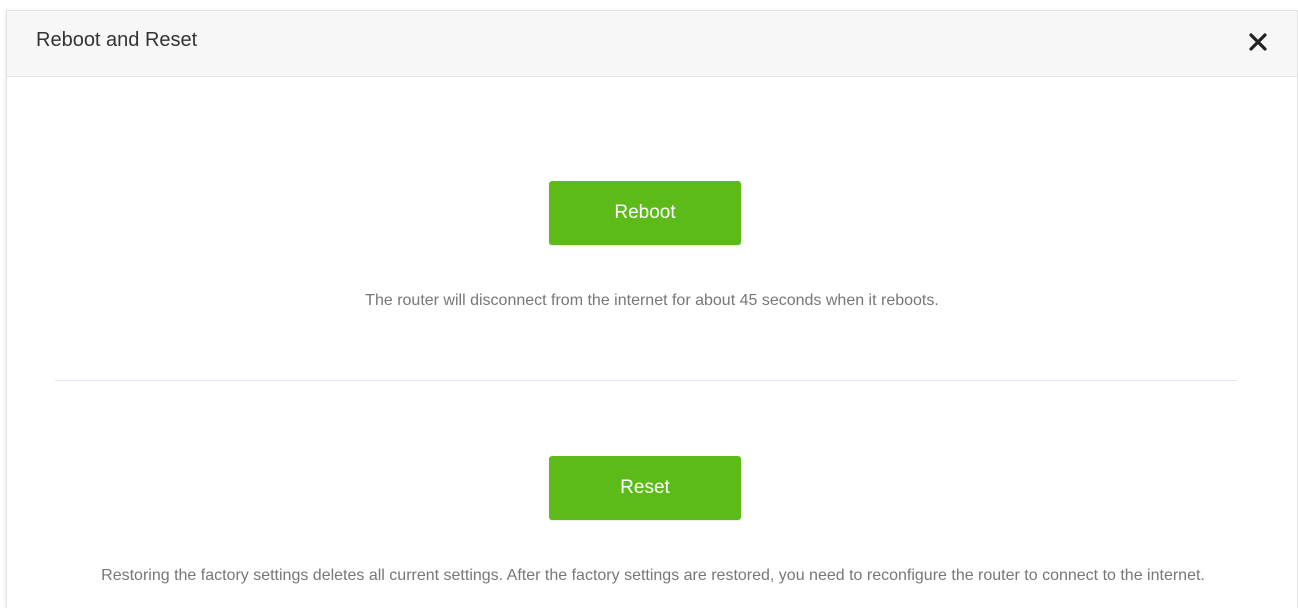 This screenshot has width=1298, height=608. I want to click on dialog-header: Reboot and Reset, so click(652, 44).